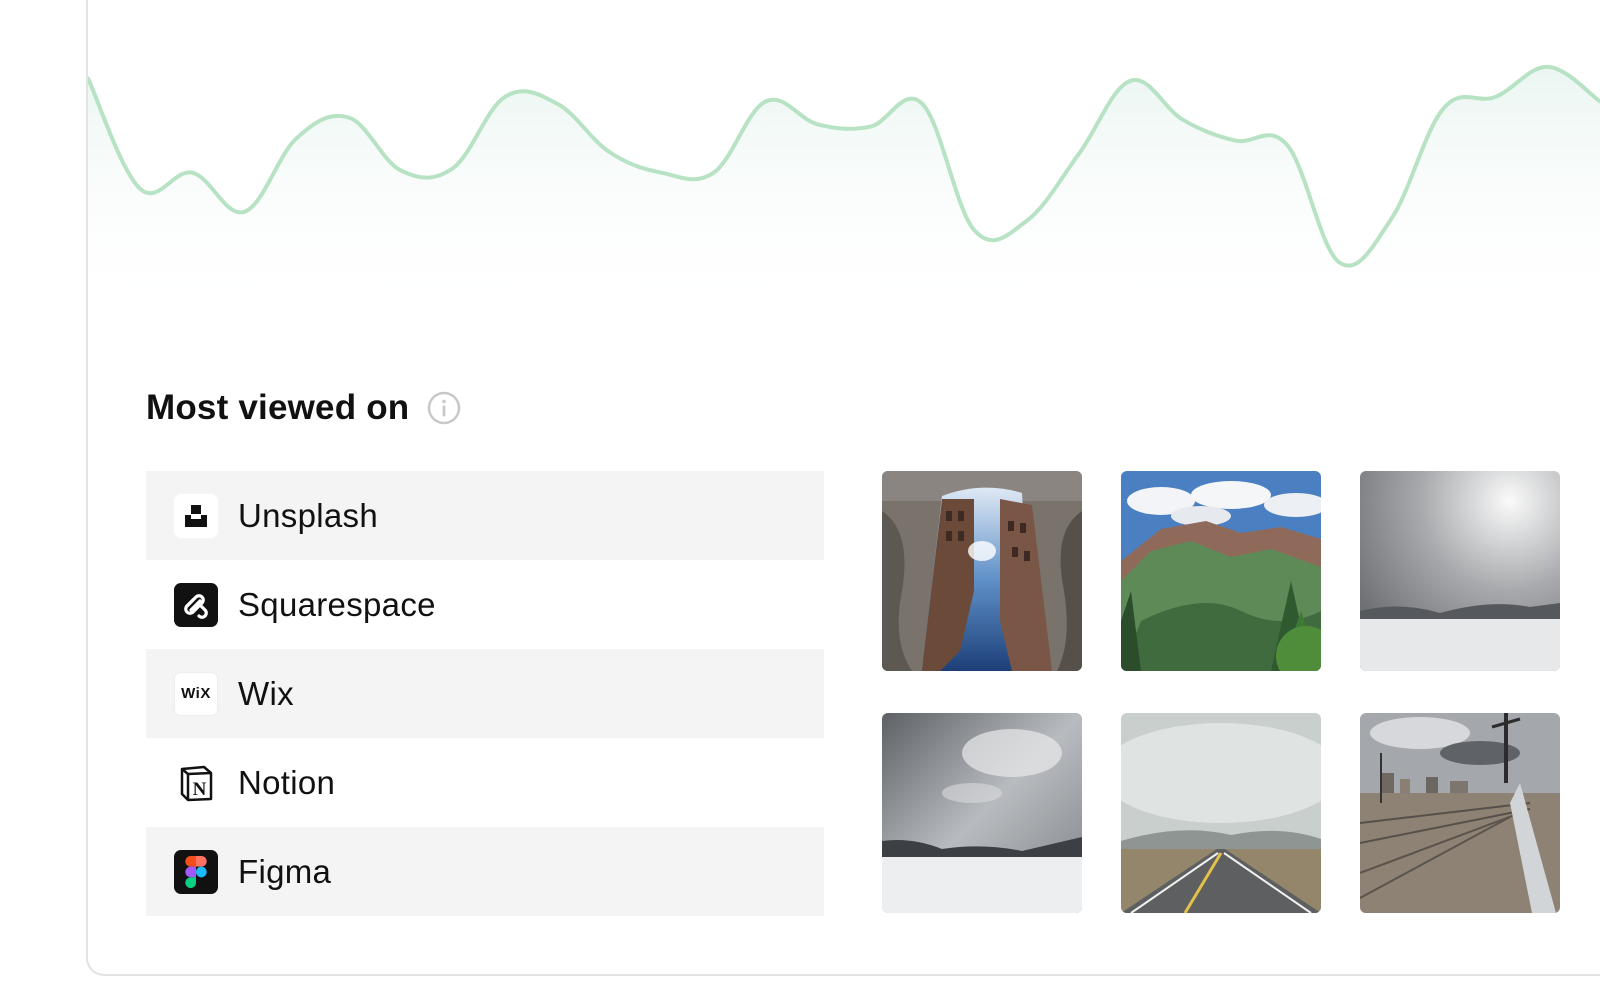  Describe the element at coordinates (337, 604) in the screenshot. I see `platform-label: Squarespace` at that location.